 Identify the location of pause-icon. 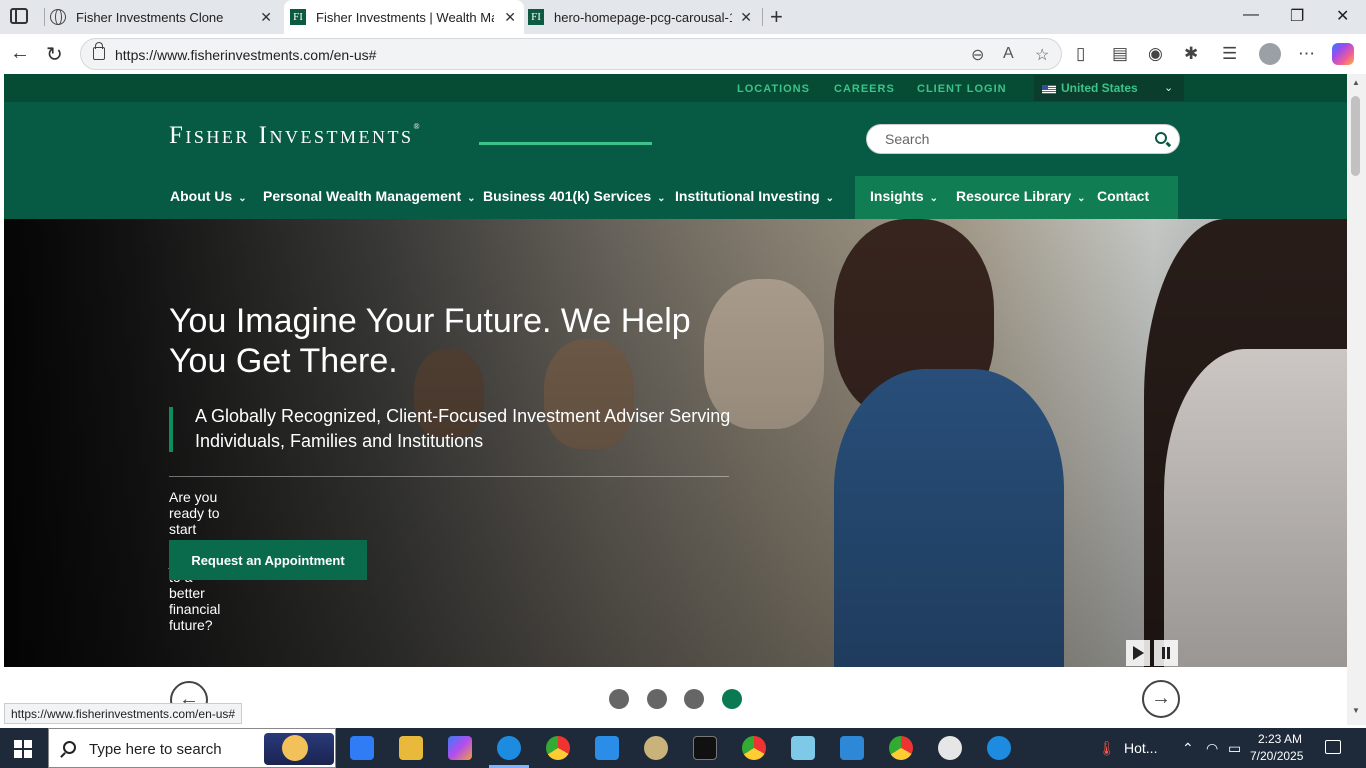
(1166, 653).